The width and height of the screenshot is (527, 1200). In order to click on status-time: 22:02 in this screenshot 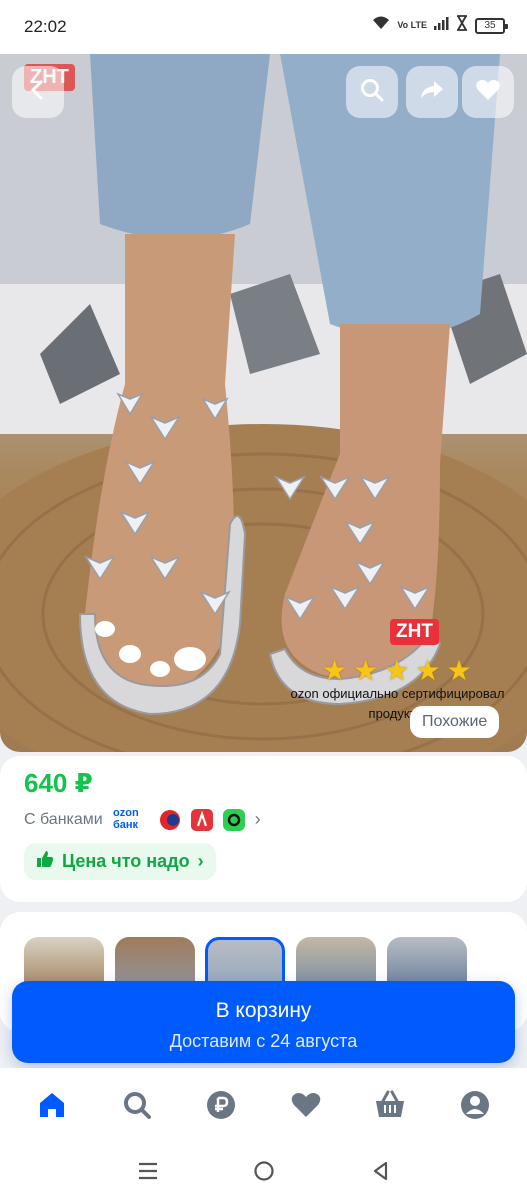, I will do `click(45, 26)`.